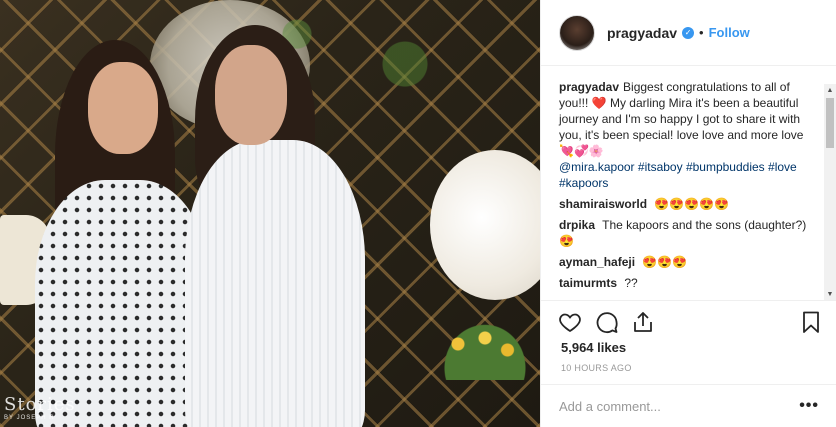  What do you see at coordinates (725, 167) in the screenshot?
I see `hashtag-link: #bumpbuddies` at bounding box center [725, 167].